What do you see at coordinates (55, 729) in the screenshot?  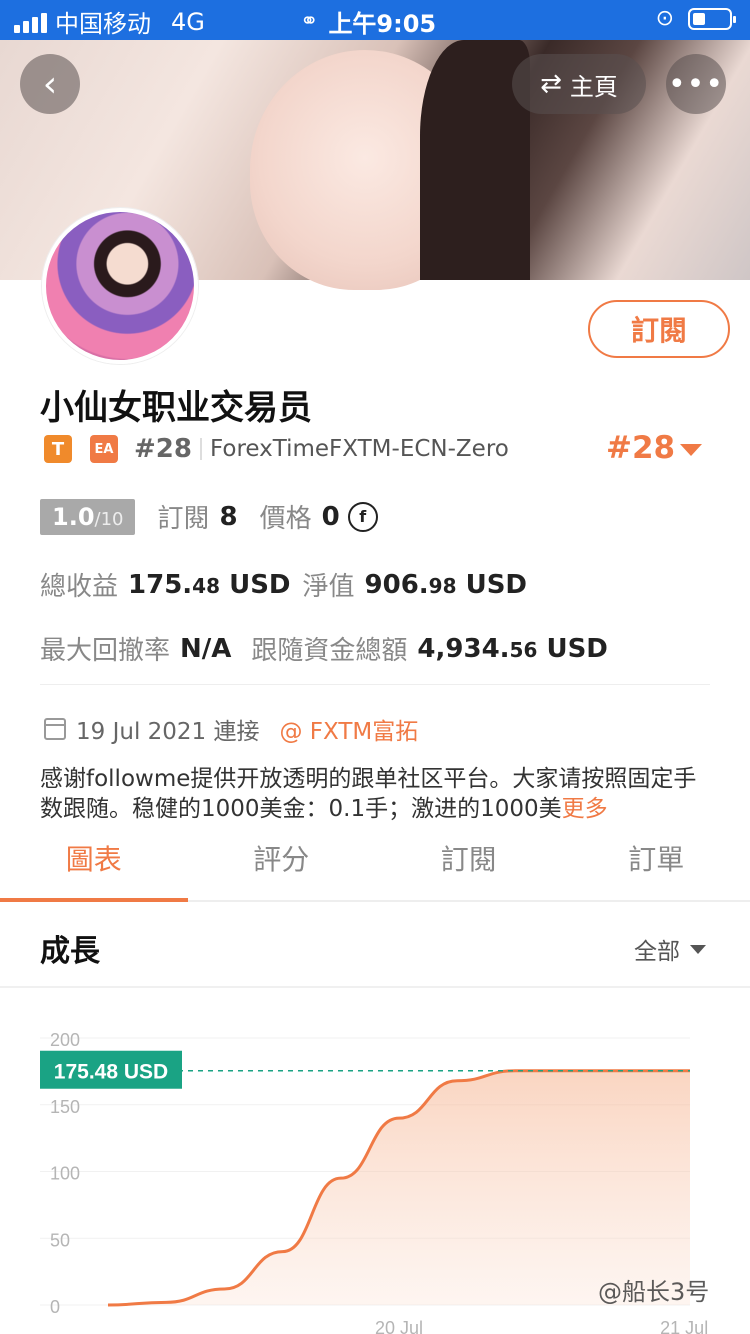 I see `calendar-icon` at bounding box center [55, 729].